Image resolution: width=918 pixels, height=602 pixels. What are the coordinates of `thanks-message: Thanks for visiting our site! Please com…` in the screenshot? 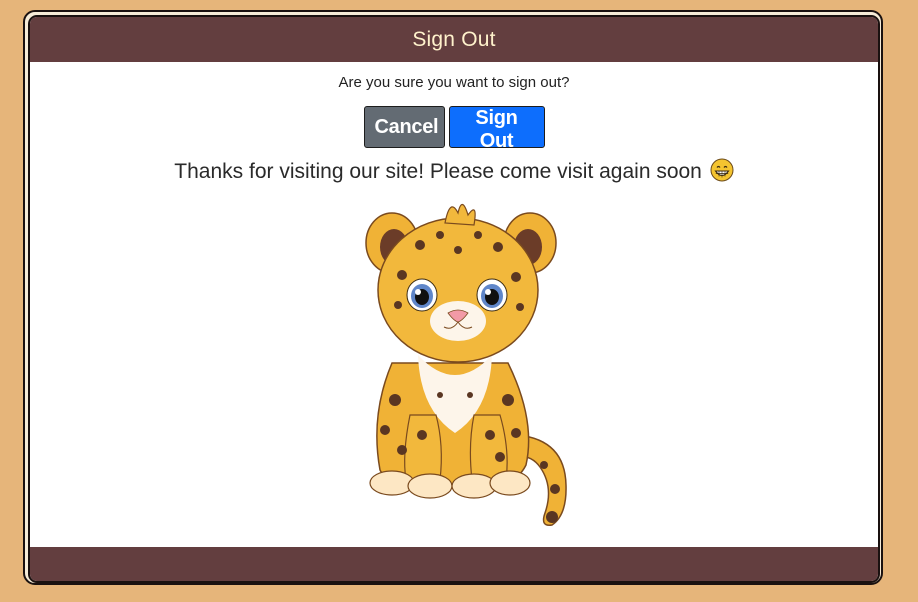 It's located at (438, 171).